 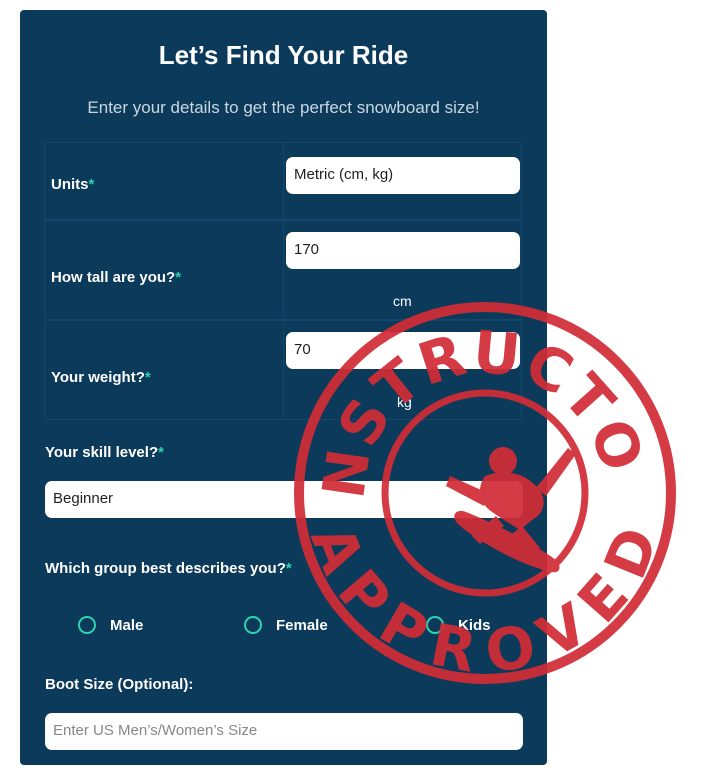 What do you see at coordinates (403, 250) in the screenshot?
I see `height-input: 170` at bounding box center [403, 250].